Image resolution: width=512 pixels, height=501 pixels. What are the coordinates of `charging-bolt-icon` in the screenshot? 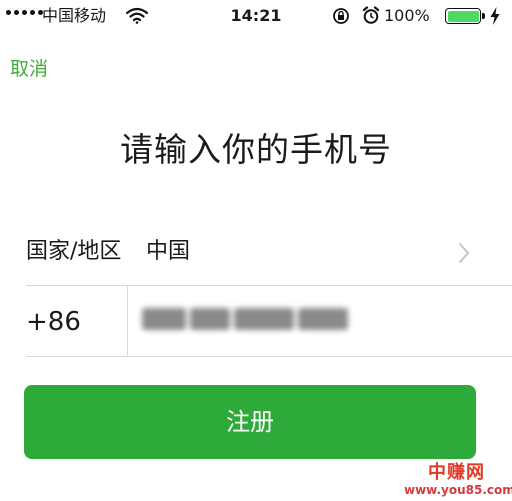 It's located at (495, 16).